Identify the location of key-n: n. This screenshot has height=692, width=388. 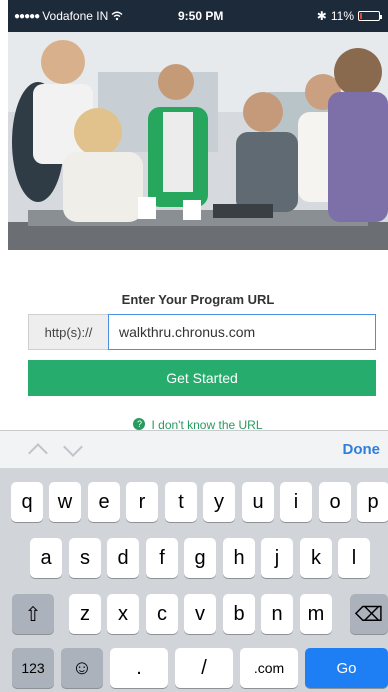
(277, 614).